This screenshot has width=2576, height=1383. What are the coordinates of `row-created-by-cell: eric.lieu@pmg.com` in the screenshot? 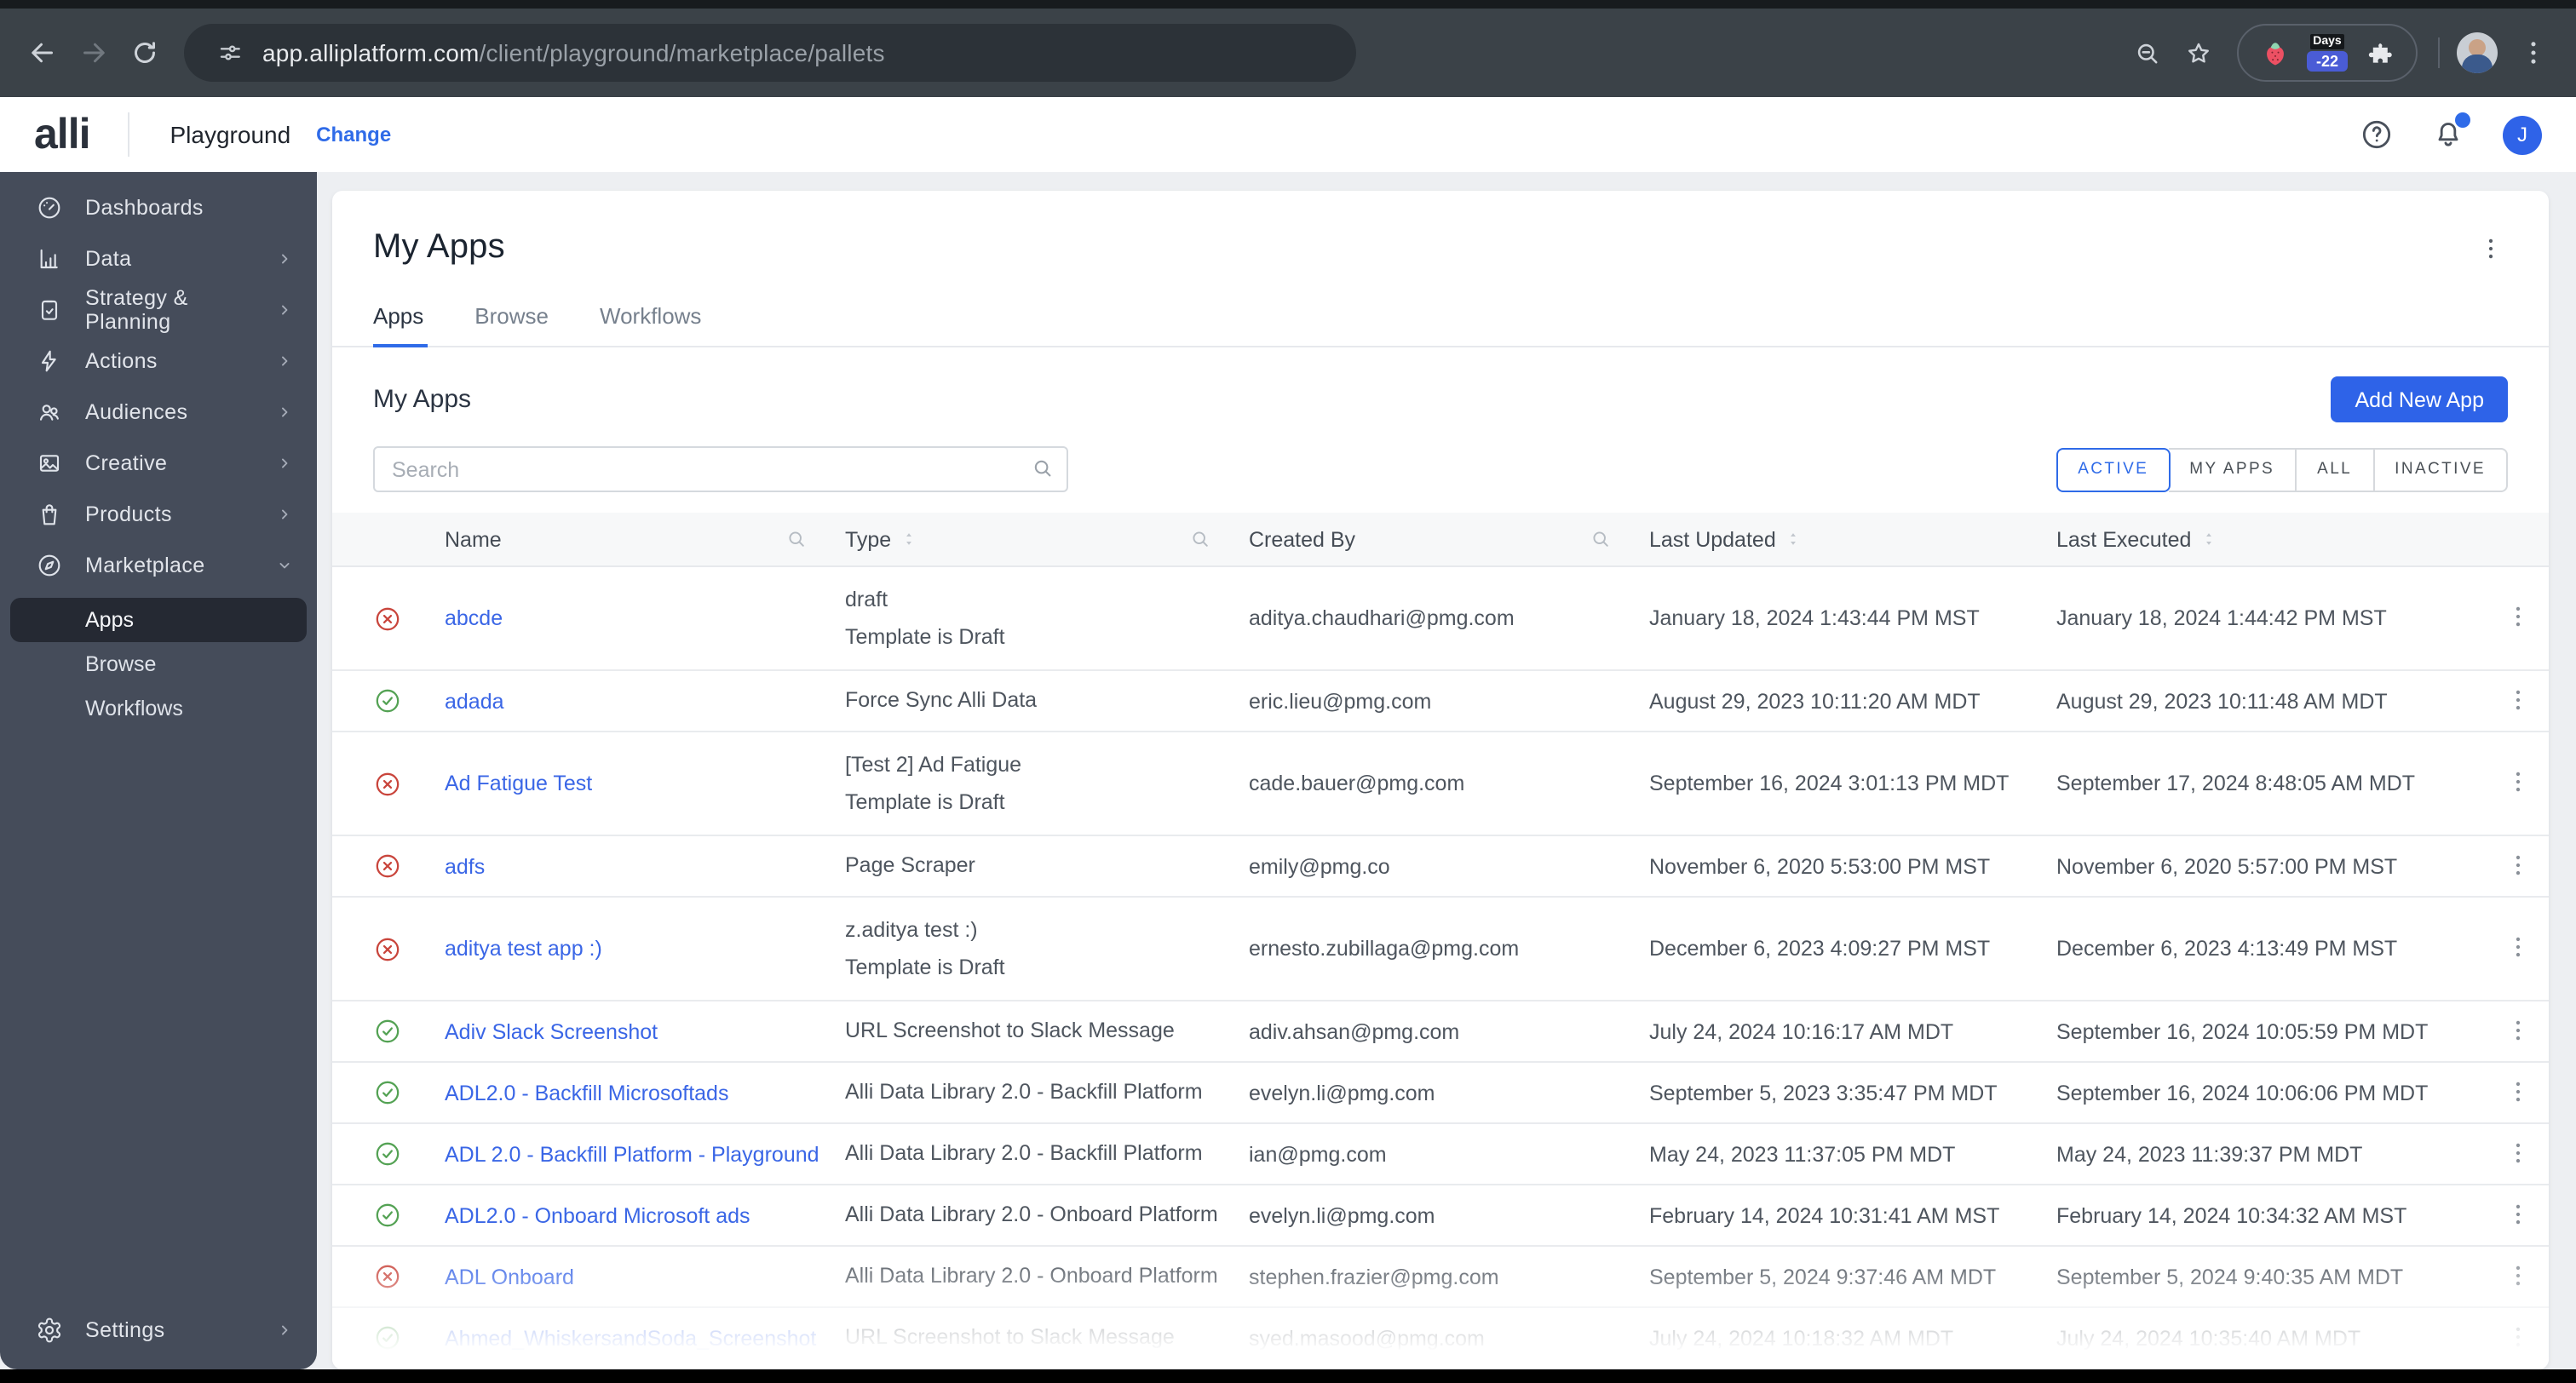 It's located at (1340, 701).